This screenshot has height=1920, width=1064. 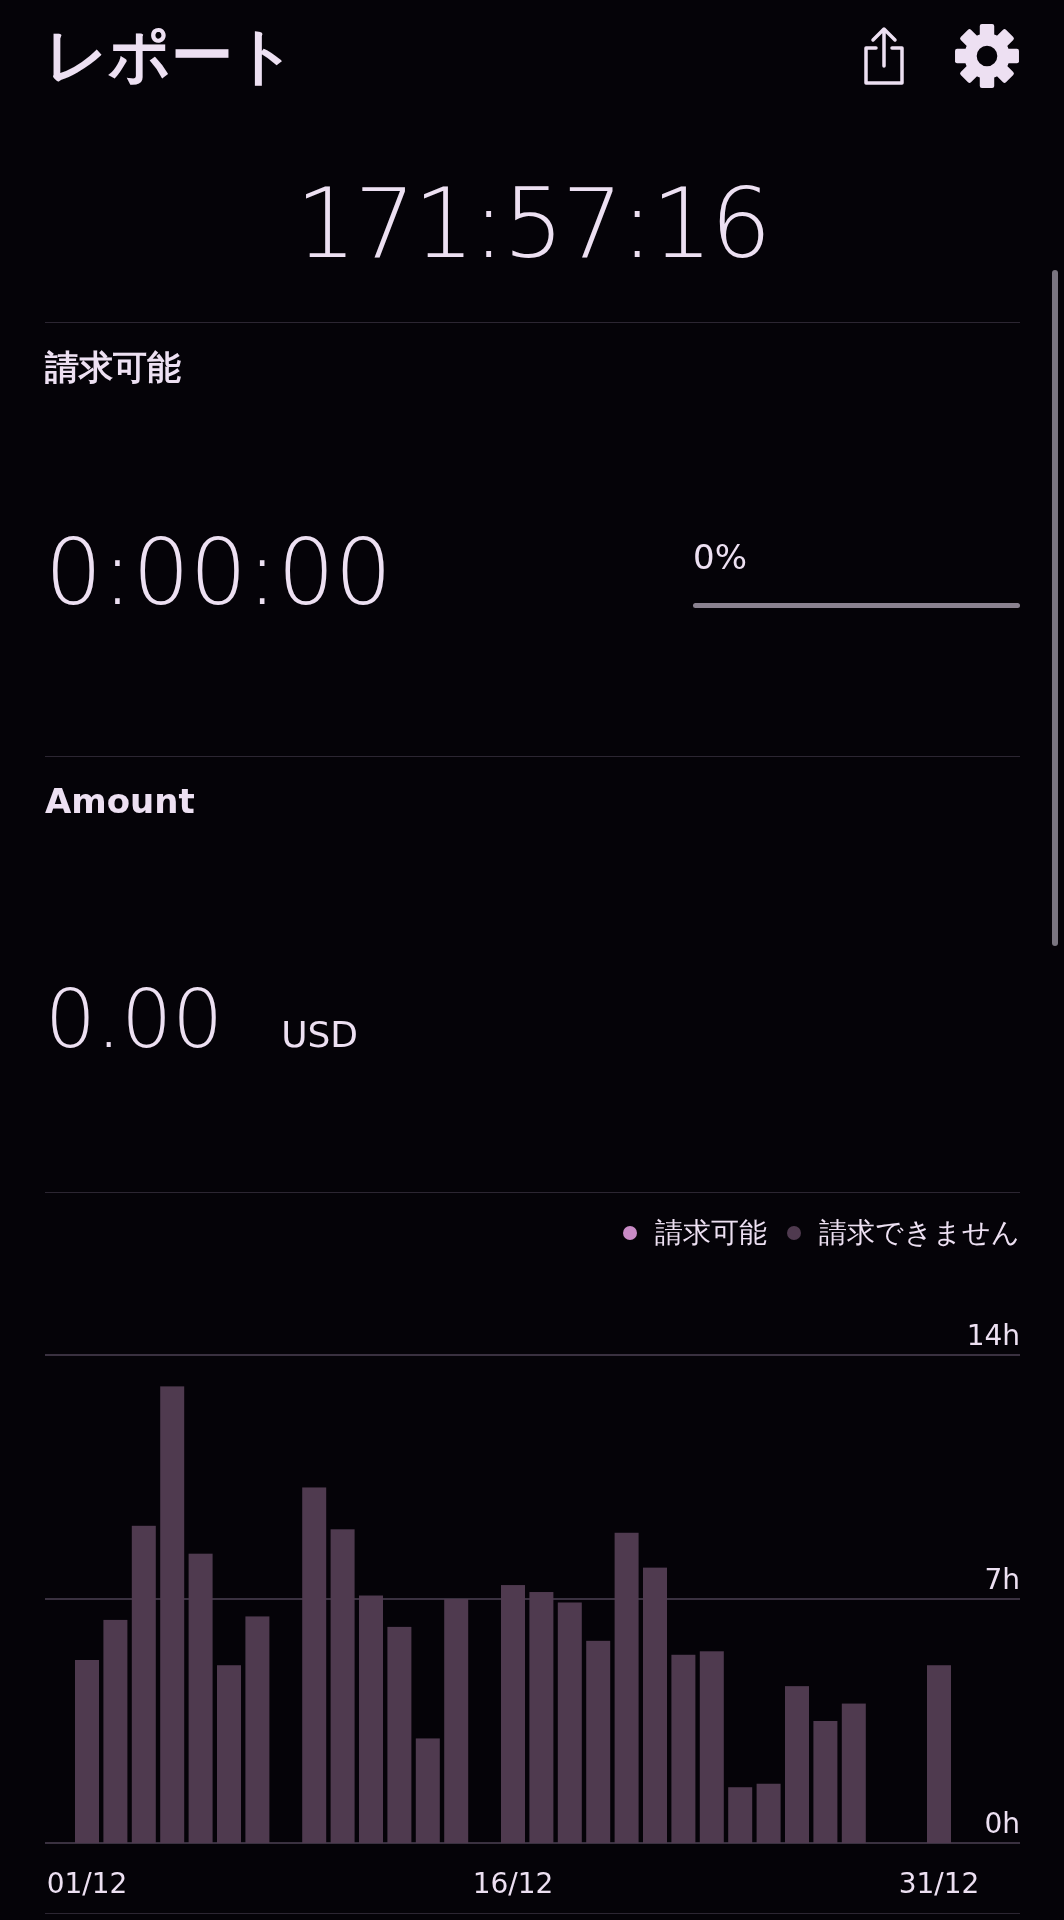 What do you see at coordinates (939, 1882) in the screenshot?
I see `x-axis-label: 31/12` at bounding box center [939, 1882].